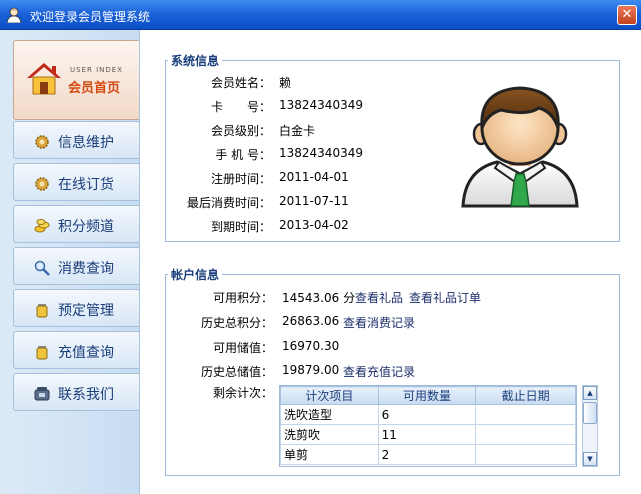  I want to click on field-label: 到期时间：, so click(240, 227).